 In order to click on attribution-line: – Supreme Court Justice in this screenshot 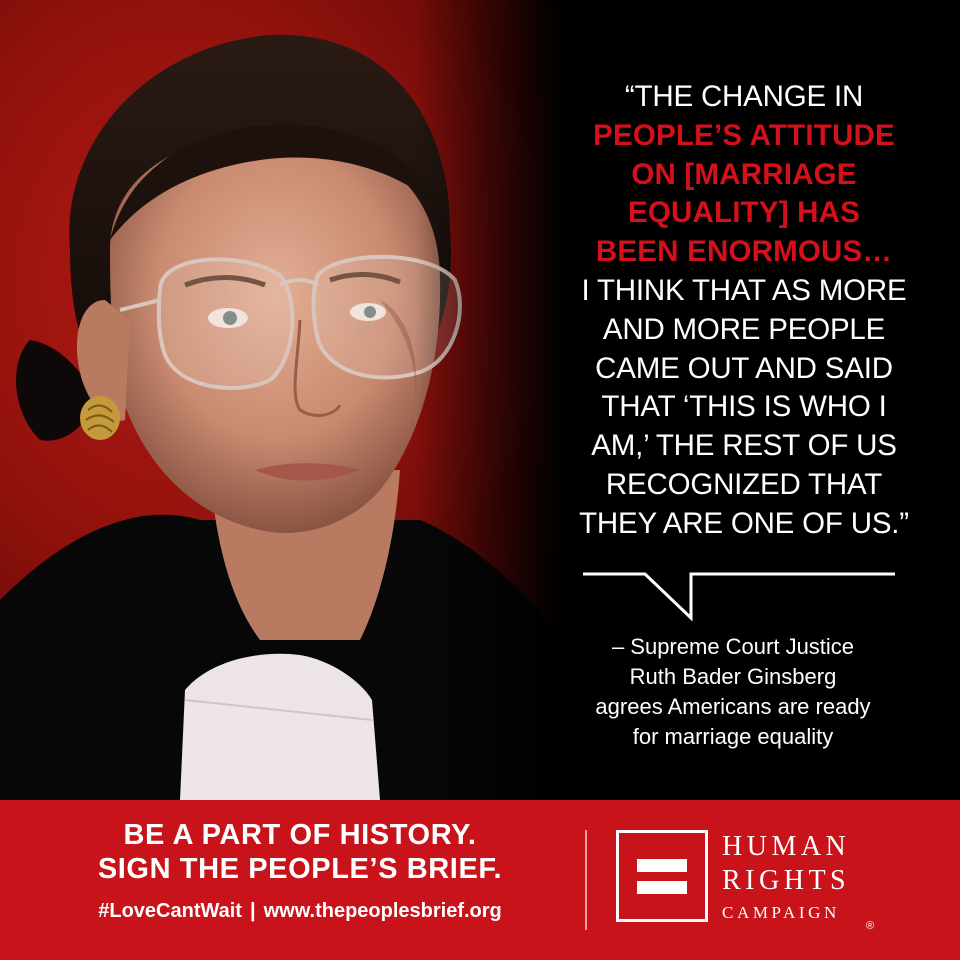, I will do `click(733, 646)`.